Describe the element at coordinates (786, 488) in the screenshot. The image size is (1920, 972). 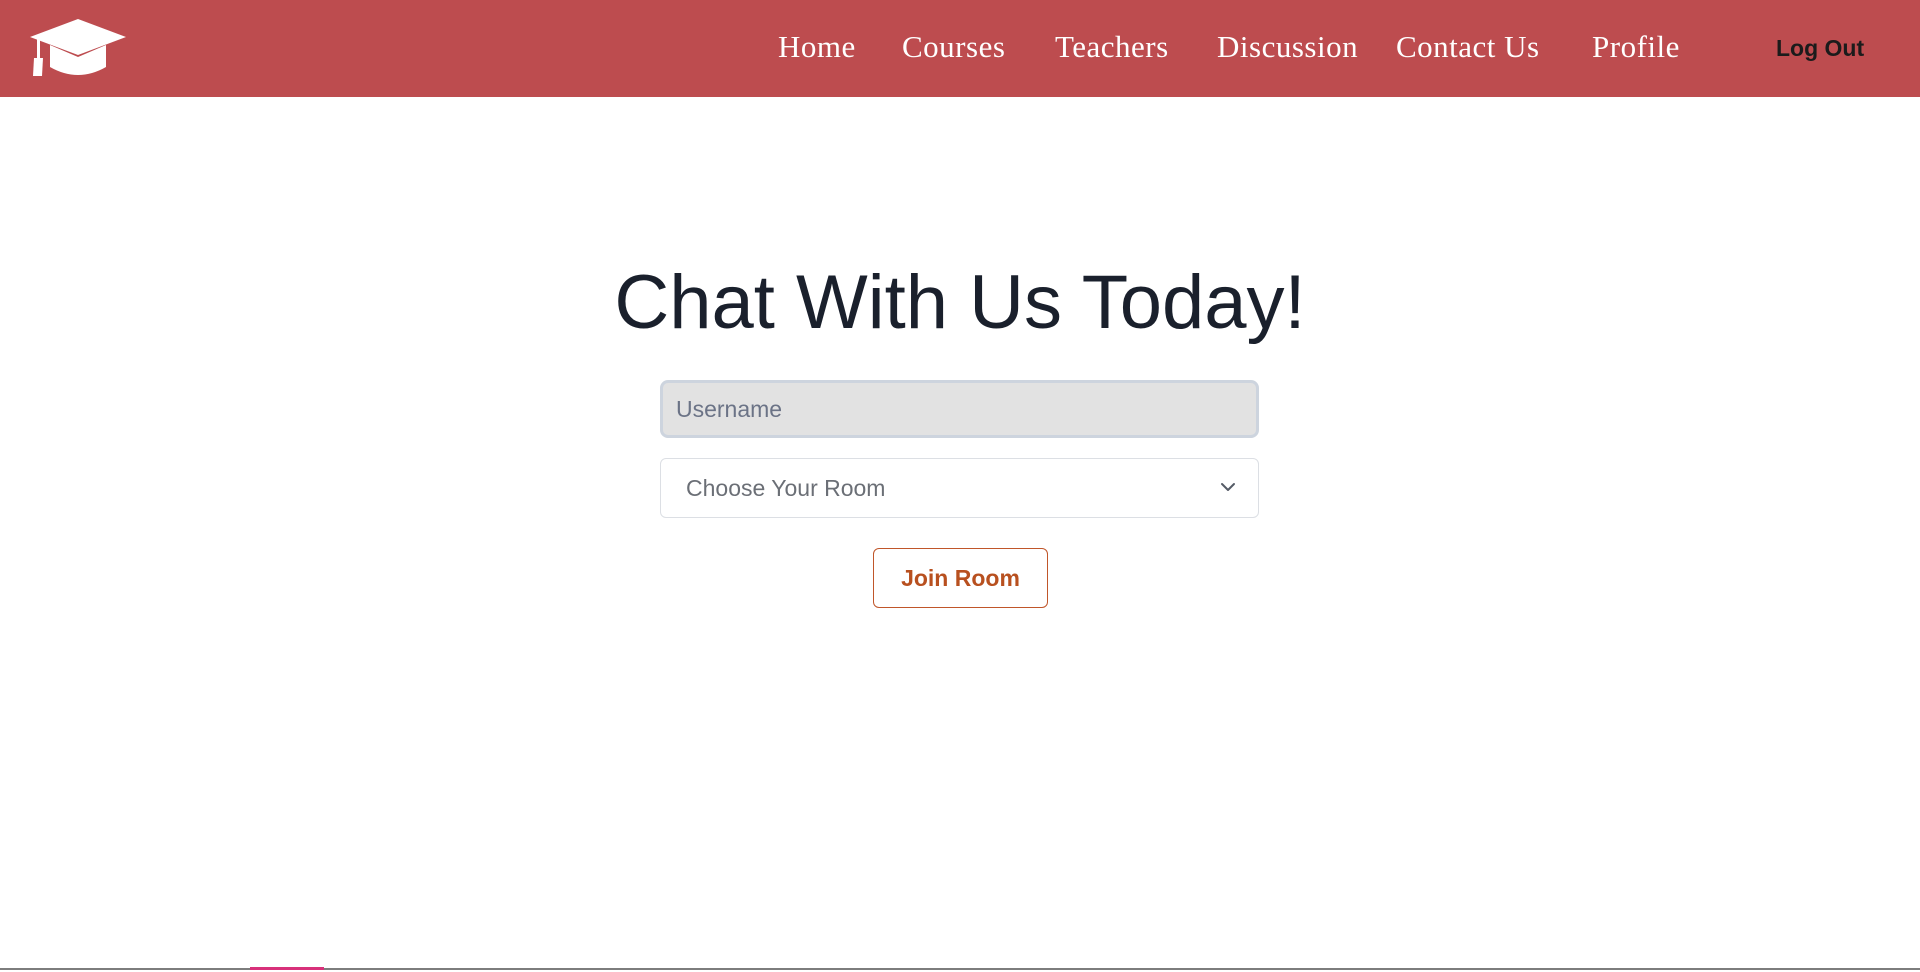
I see `room-select-value: Choose Your Room` at that location.